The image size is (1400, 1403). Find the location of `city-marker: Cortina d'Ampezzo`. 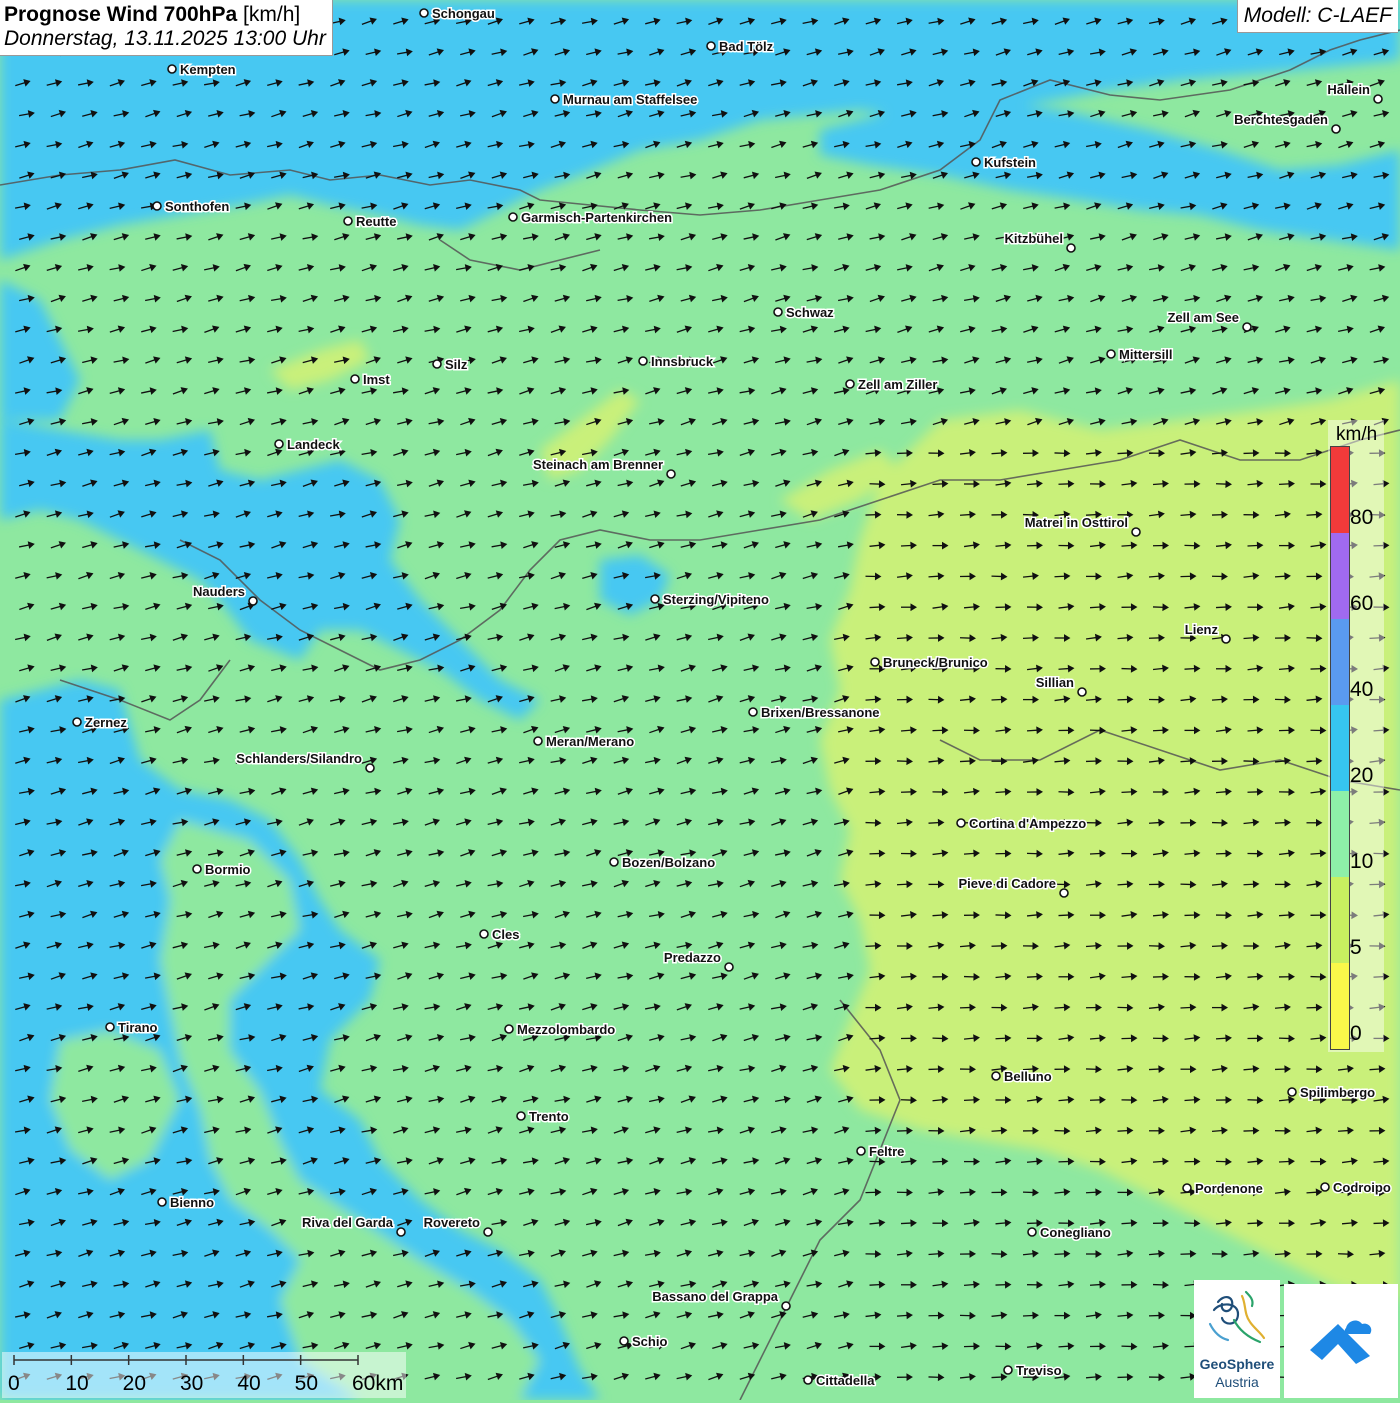

city-marker: Cortina d'Ampezzo is located at coordinates (1021, 823).